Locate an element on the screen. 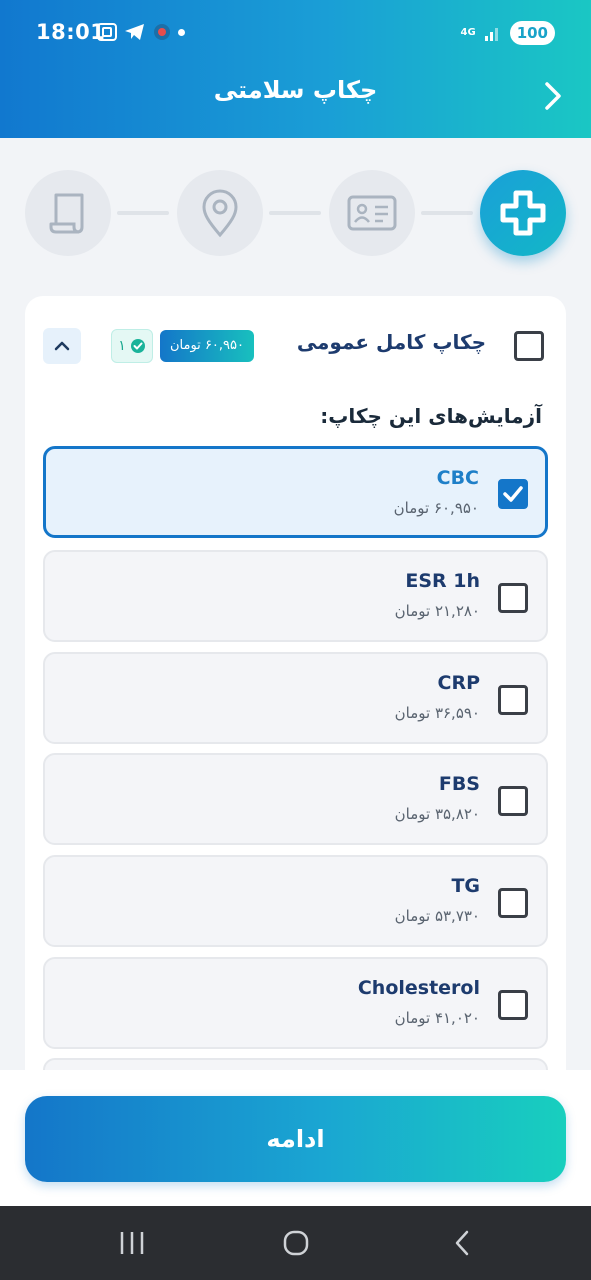 The width and height of the screenshot is (591, 1280). test-item-cbc: CBC ۶۰,۹۵۰ تومان is located at coordinates (295, 492).